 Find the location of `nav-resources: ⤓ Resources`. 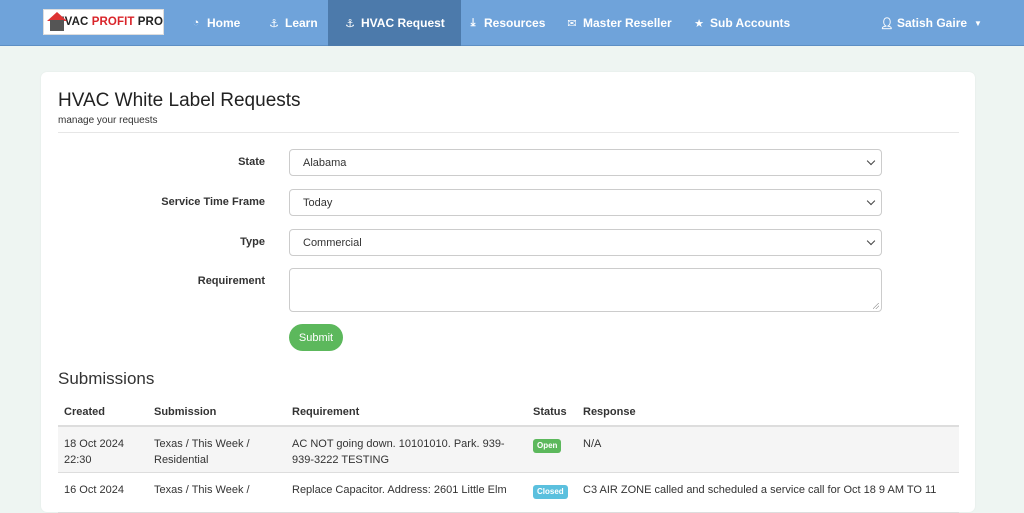

nav-resources: ⤓ Resources is located at coordinates (506, 23).